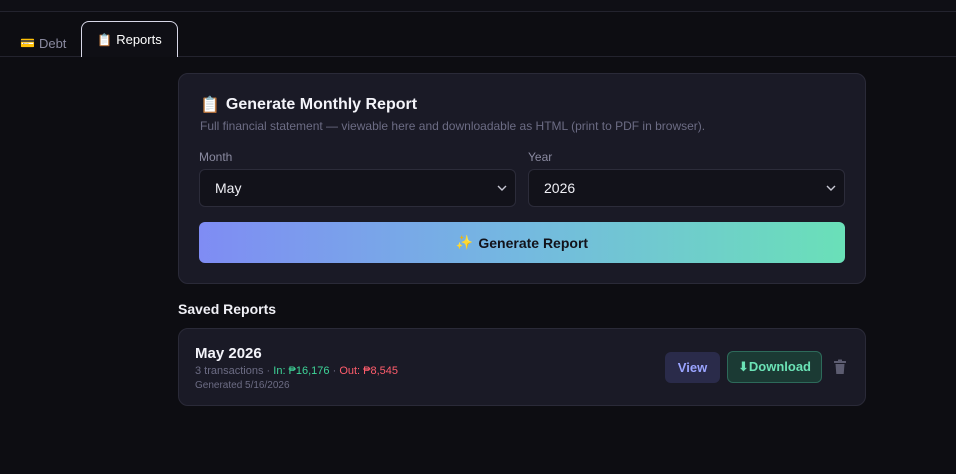 The image size is (956, 474). What do you see at coordinates (533, 242) in the screenshot?
I see `generate-report-label: Generate Report` at bounding box center [533, 242].